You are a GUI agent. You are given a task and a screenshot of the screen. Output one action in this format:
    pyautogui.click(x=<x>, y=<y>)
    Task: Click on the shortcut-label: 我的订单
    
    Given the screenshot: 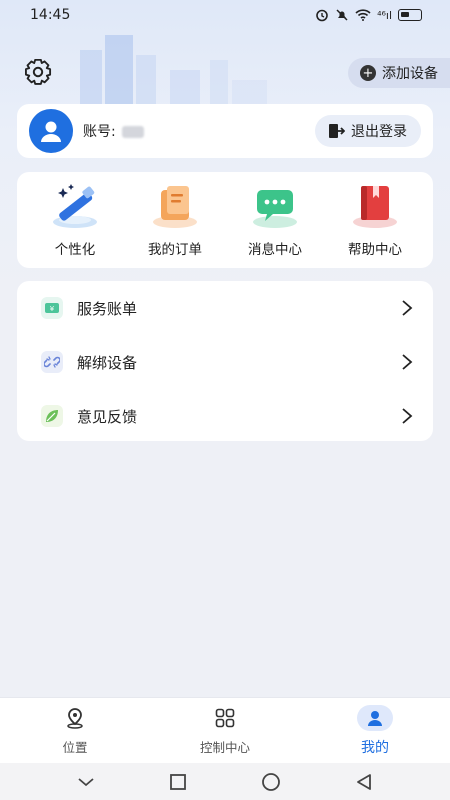 What is the action you would take?
    pyautogui.click(x=175, y=250)
    